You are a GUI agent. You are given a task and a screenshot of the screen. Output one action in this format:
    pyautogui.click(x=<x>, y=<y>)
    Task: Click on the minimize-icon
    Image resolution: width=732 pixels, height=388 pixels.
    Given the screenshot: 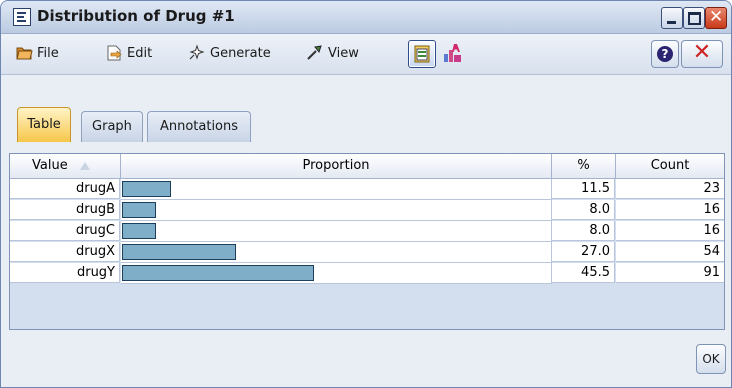 What is the action you would take?
    pyautogui.click(x=671, y=22)
    